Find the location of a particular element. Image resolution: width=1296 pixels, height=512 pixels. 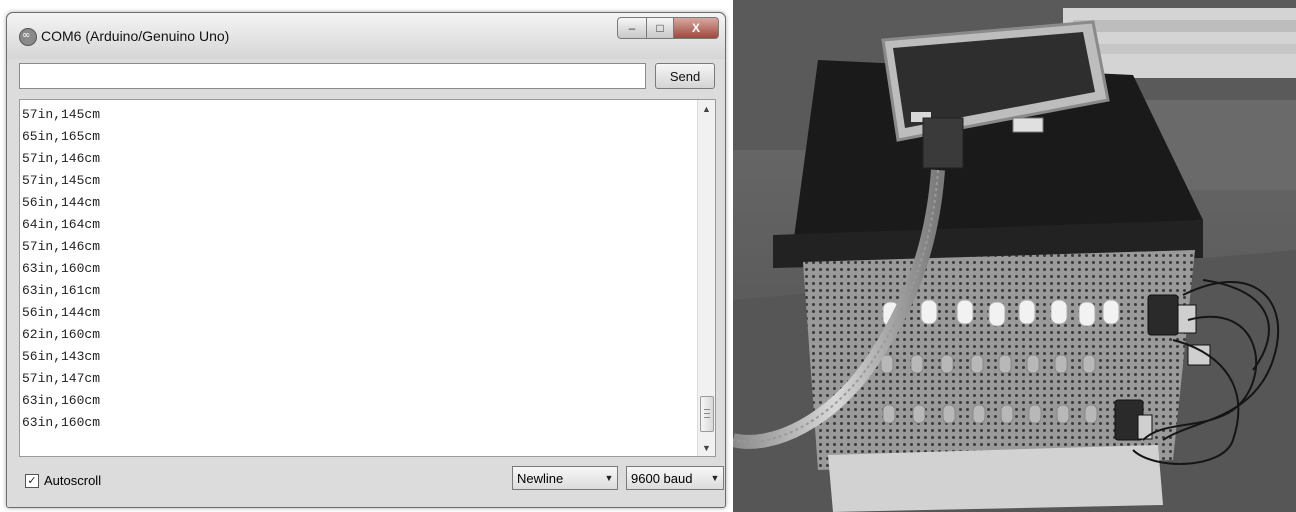

line-ending-select: Newline ▼ is located at coordinates (565, 478).